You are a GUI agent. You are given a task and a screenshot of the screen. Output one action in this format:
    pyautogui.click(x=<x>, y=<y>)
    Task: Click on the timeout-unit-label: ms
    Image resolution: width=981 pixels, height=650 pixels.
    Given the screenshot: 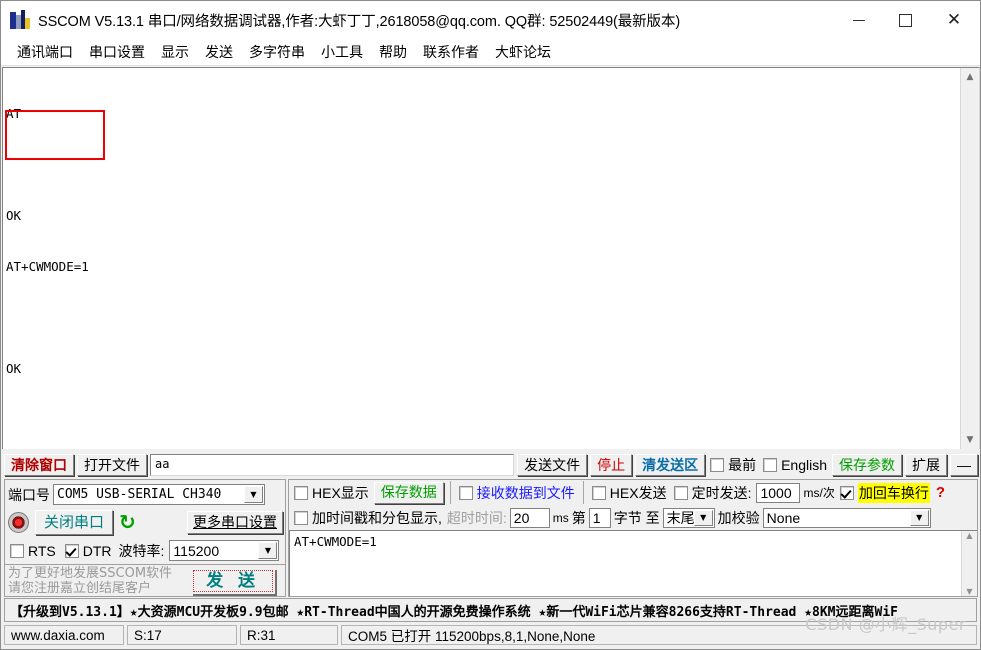 What is the action you would take?
    pyautogui.click(x=560, y=517)
    